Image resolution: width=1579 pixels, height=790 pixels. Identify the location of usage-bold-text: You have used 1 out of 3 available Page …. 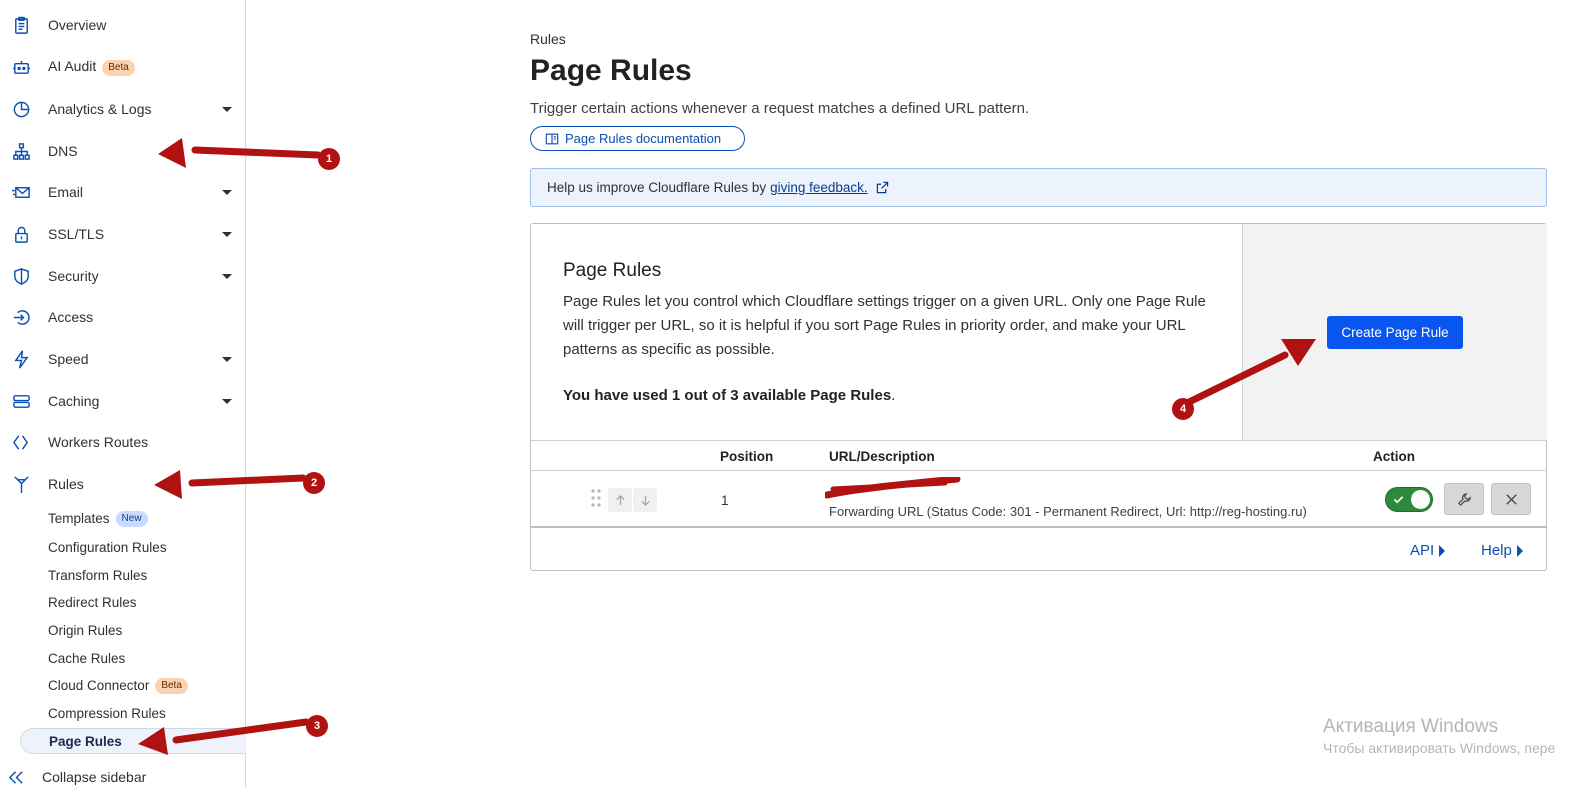
(727, 395).